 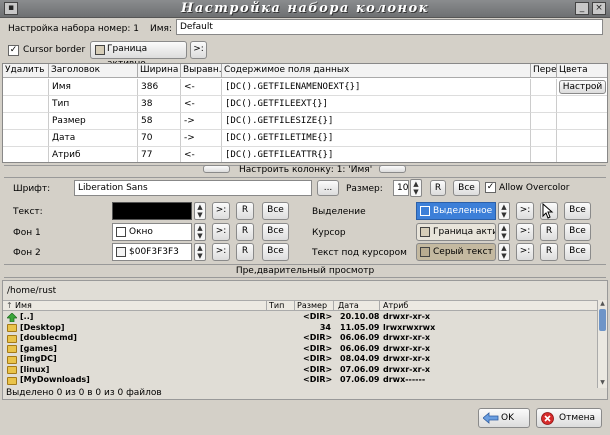 What do you see at coordinates (193, 188) in the screenshot?
I see `font-field: Liberation Sans` at bounding box center [193, 188].